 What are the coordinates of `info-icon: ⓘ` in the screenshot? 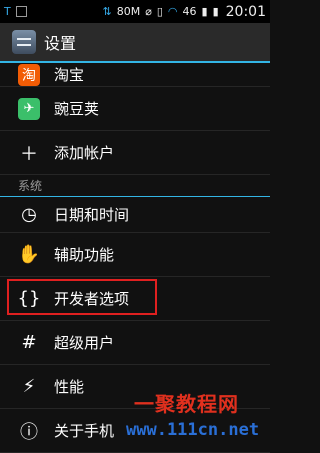 It's located at (29, 432).